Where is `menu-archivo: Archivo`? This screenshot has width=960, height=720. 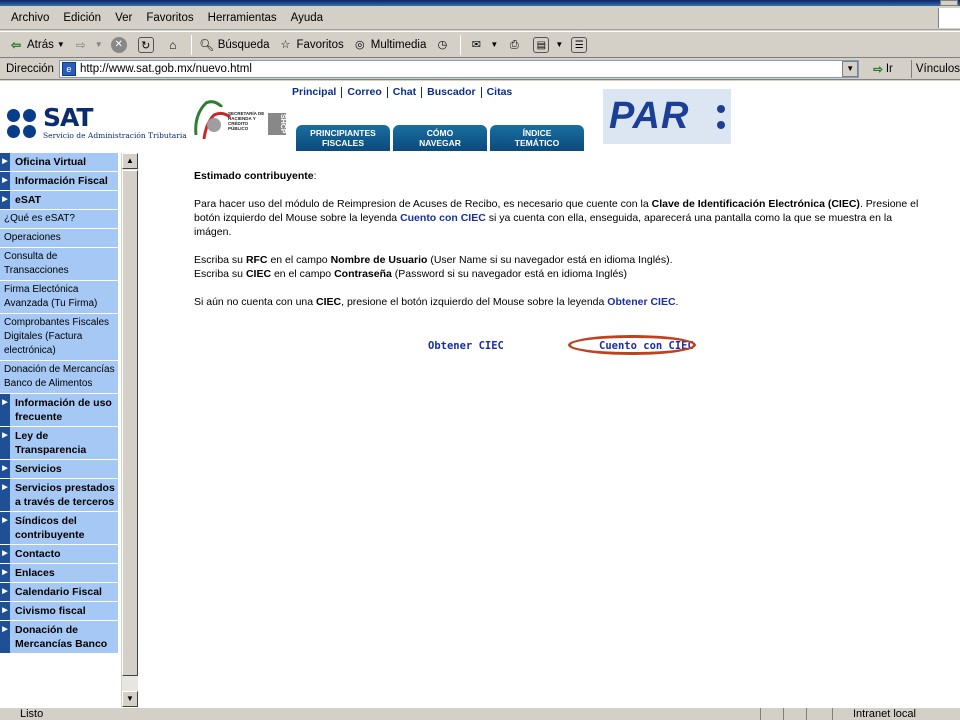 menu-archivo: Archivo is located at coordinates (30, 18).